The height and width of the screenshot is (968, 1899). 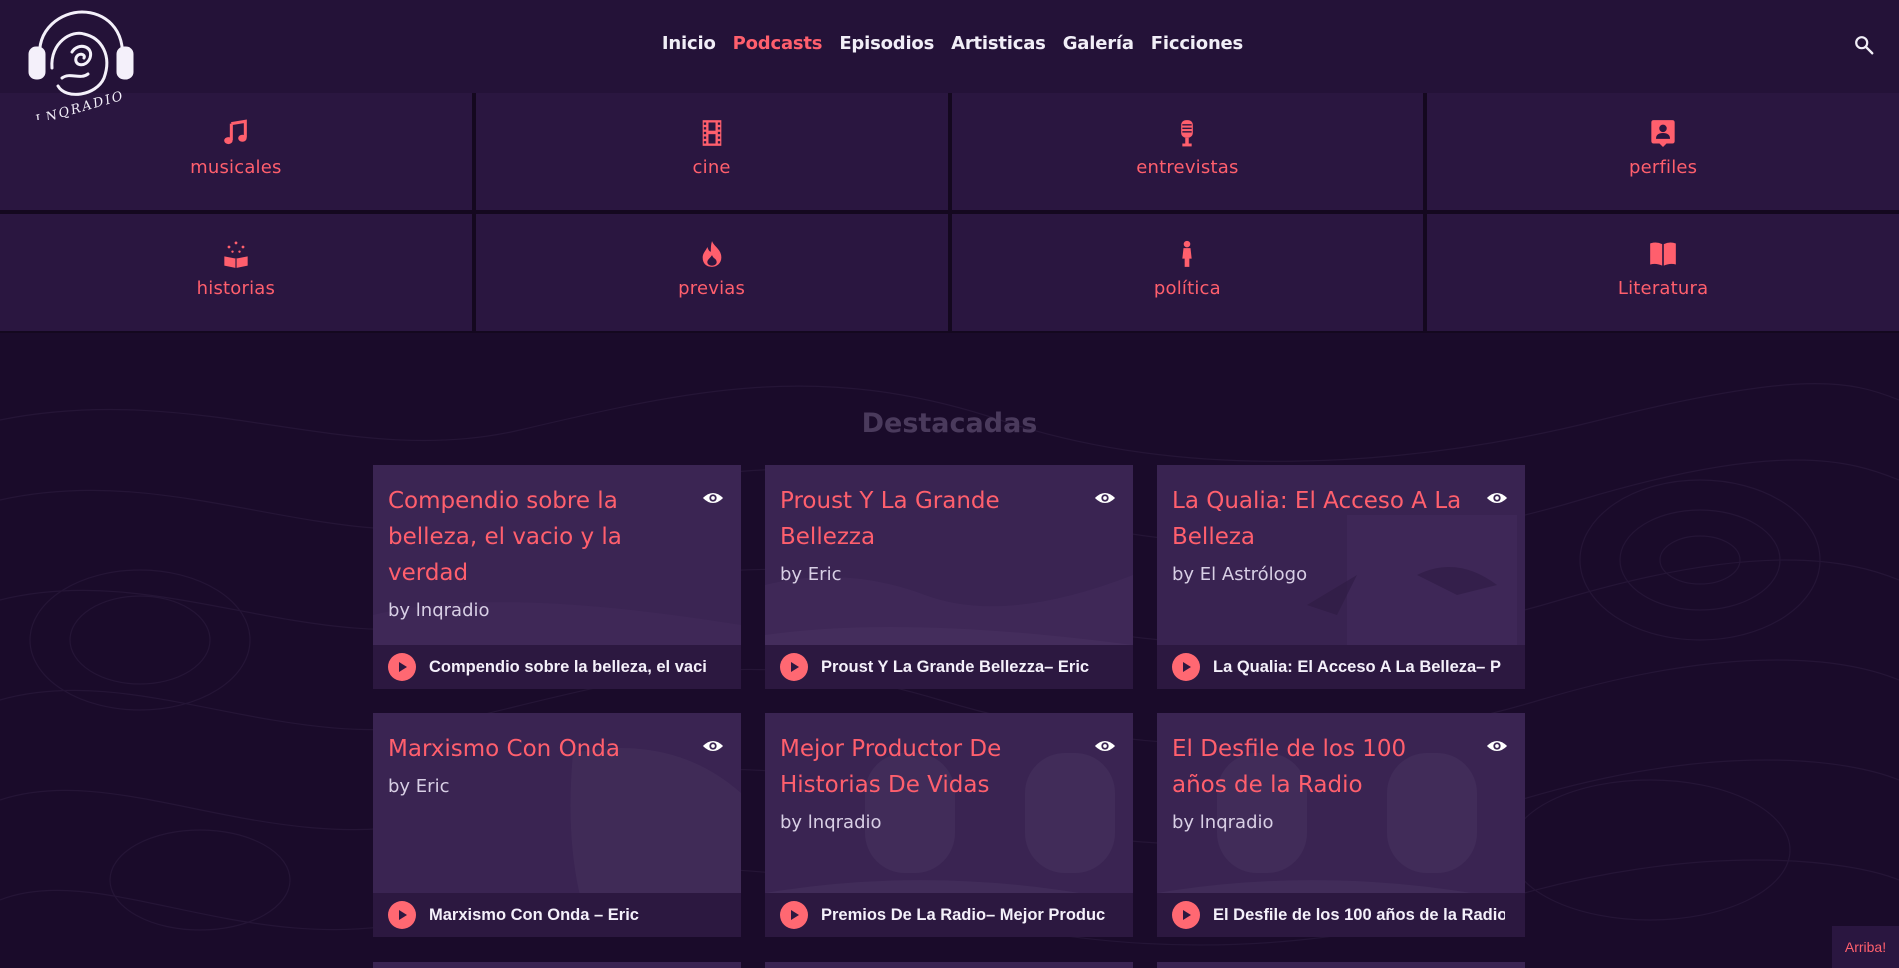 What do you see at coordinates (504, 749) in the screenshot?
I see `card-title: Marxismo Con Onda` at bounding box center [504, 749].